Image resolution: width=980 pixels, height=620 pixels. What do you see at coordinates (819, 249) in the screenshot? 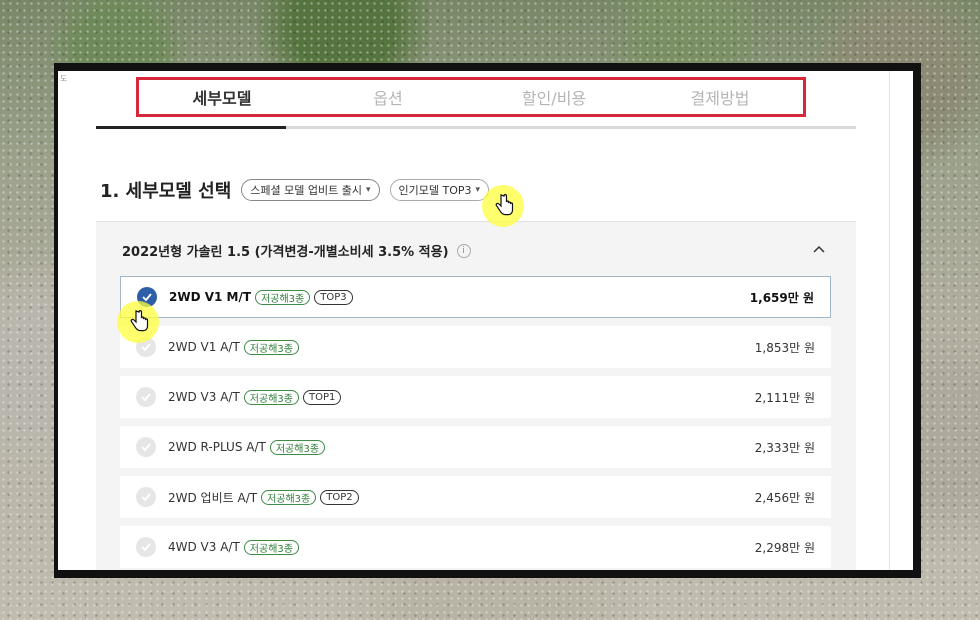
I see `chevron-up-icon` at bounding box center [819, 249].